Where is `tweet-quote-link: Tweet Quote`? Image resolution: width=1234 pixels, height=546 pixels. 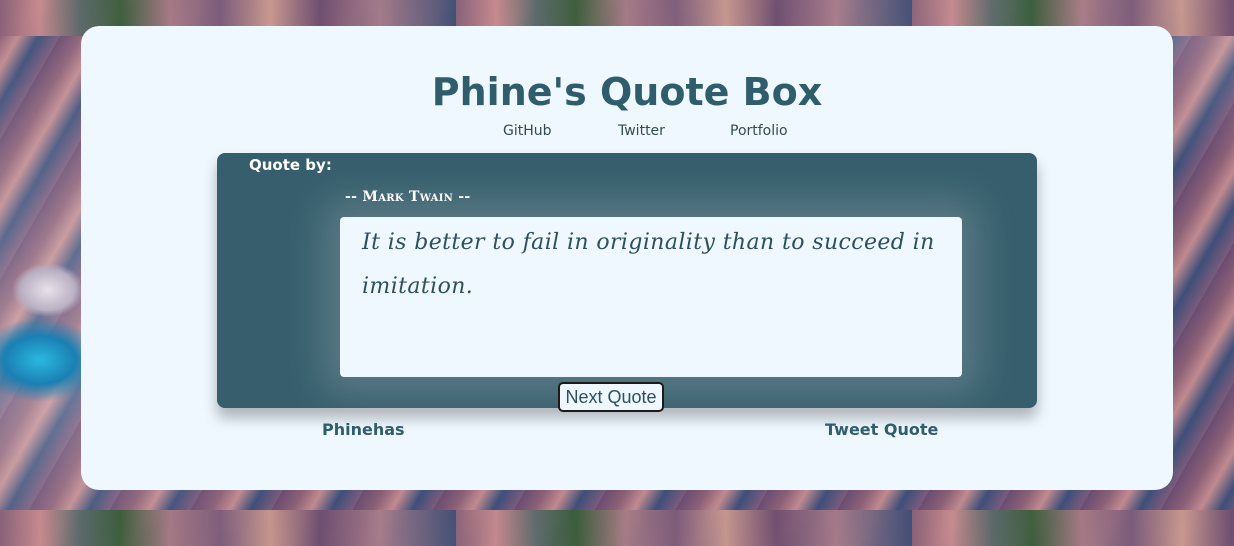 tweet-quote-link: Tweet Quote is located at coordinates (881, 429).